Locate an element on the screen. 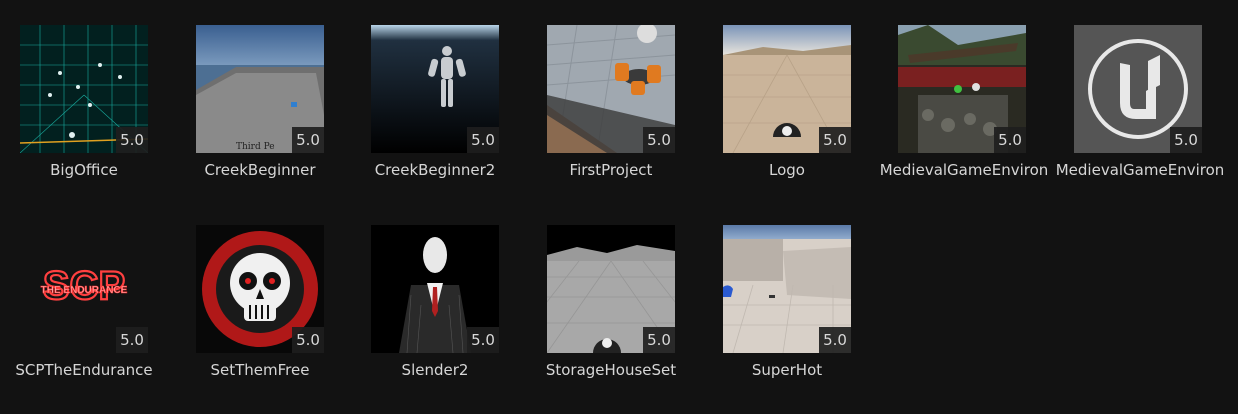 This screenshot has width=1238, height=414. project-name: BigOffice is located at coordinates (84, 170).